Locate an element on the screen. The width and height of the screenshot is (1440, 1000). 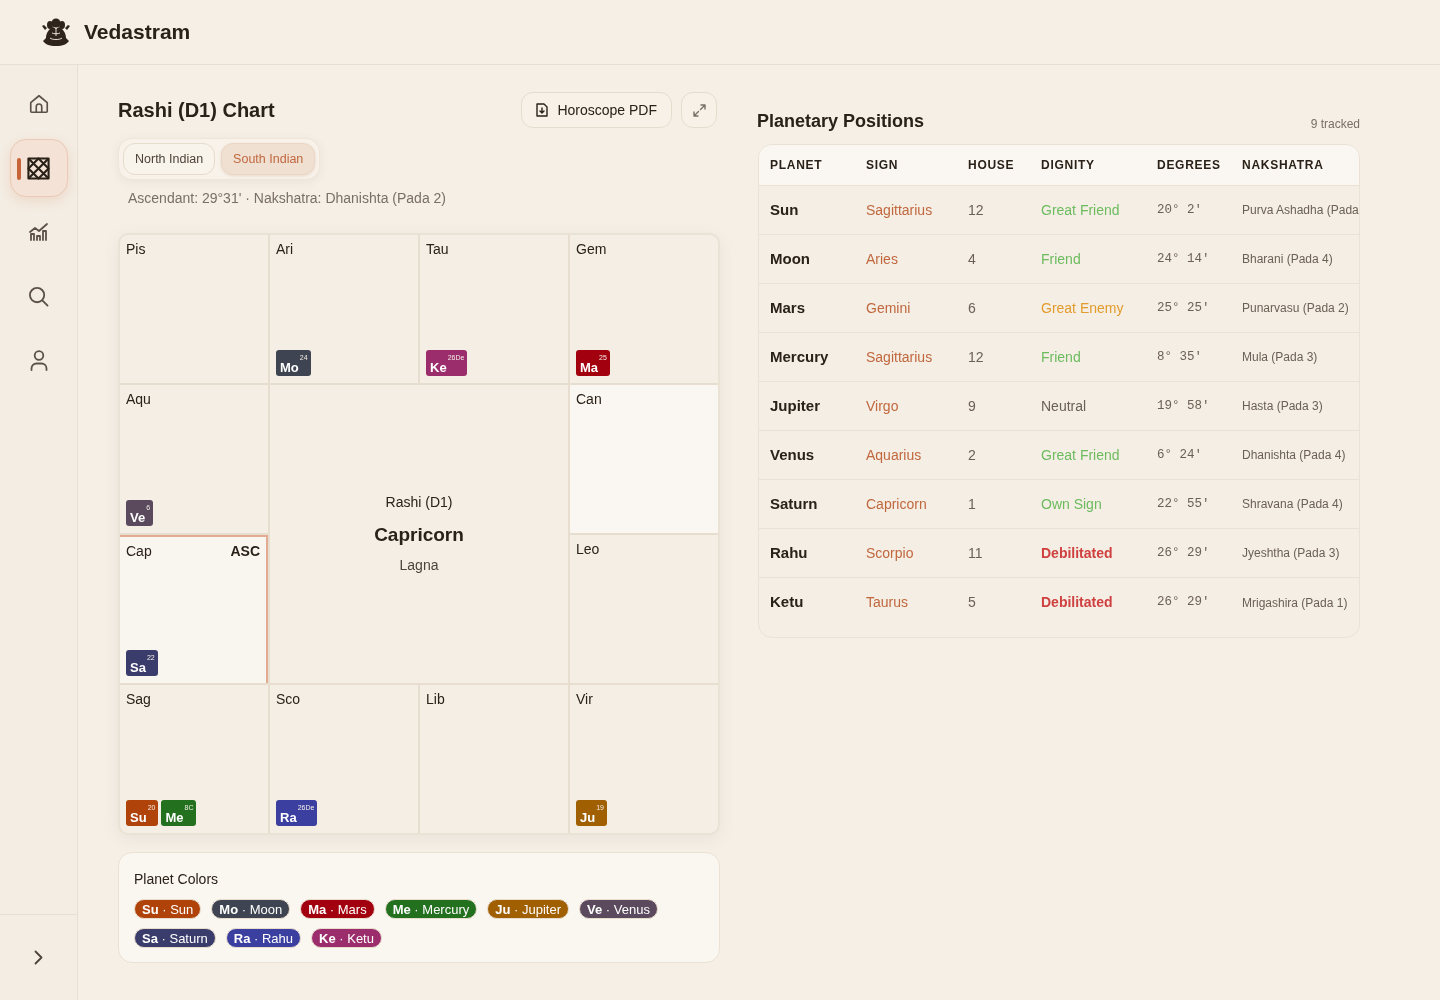
sign-label: Cap is located at coordinates (139, 551).